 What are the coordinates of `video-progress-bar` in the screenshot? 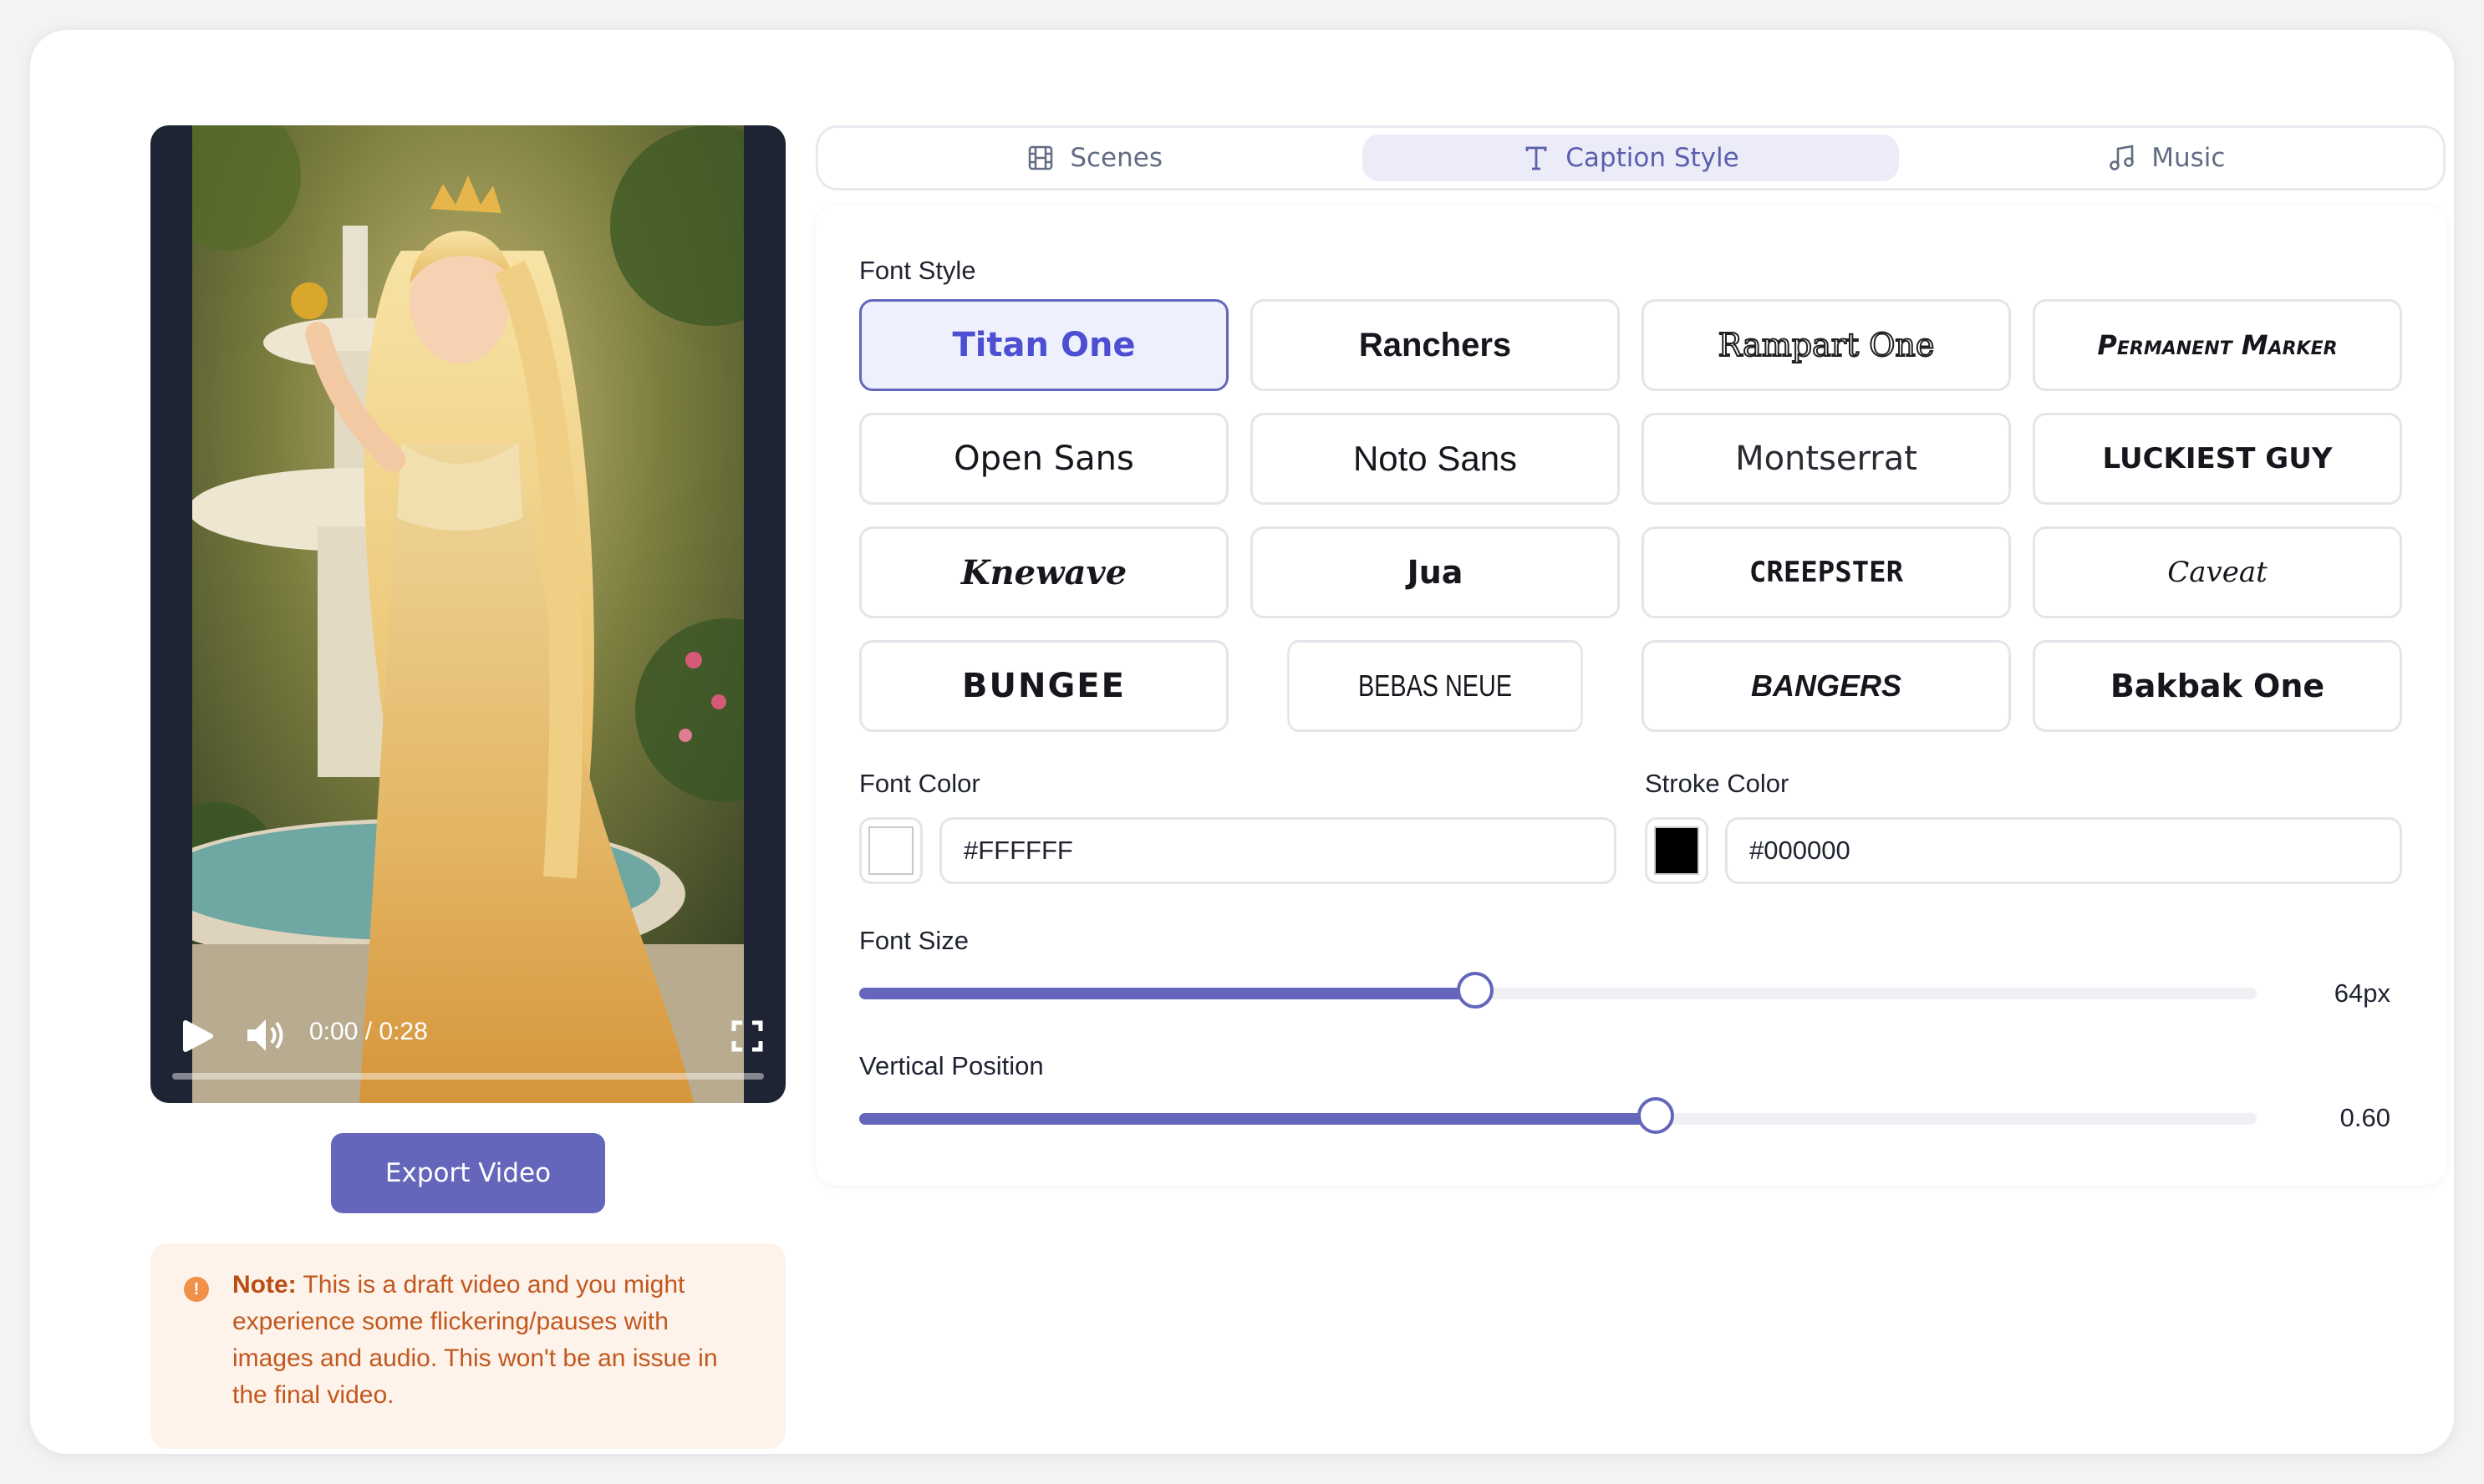 It's located at (468, 1076).